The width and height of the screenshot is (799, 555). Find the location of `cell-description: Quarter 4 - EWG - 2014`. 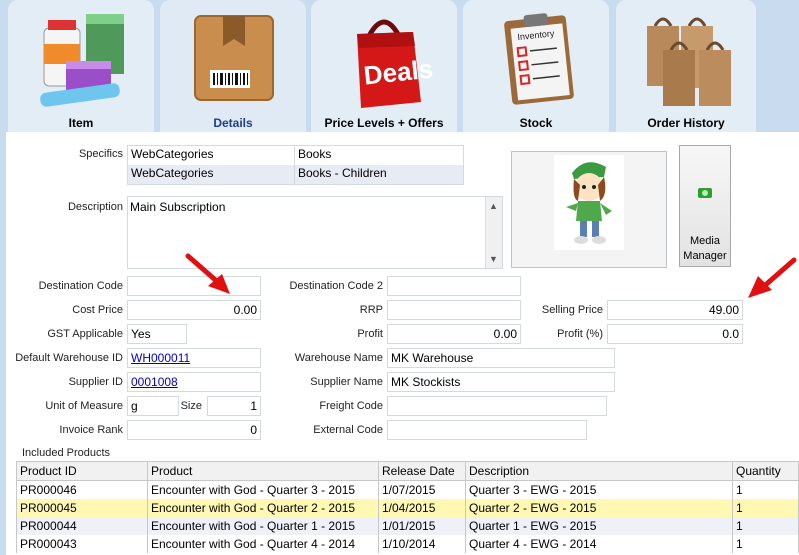

cell-description: Quarter 4 - EWG - 2014 is located at coordinates (599, 544).